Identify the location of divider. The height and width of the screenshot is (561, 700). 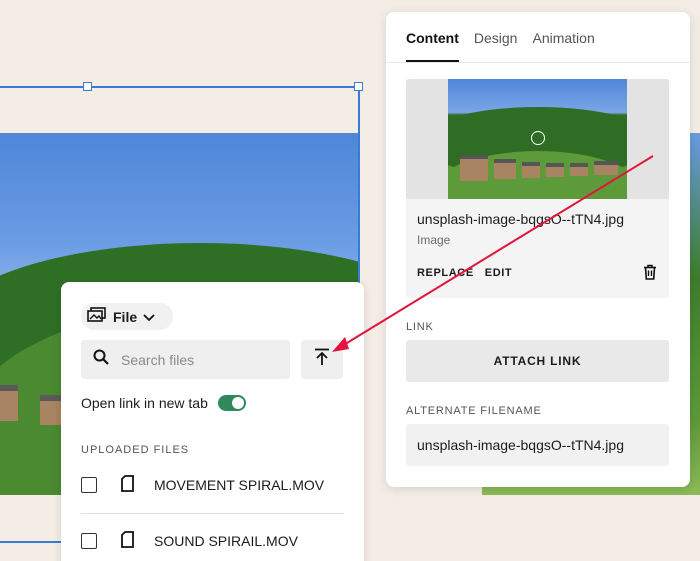
(538, 62).